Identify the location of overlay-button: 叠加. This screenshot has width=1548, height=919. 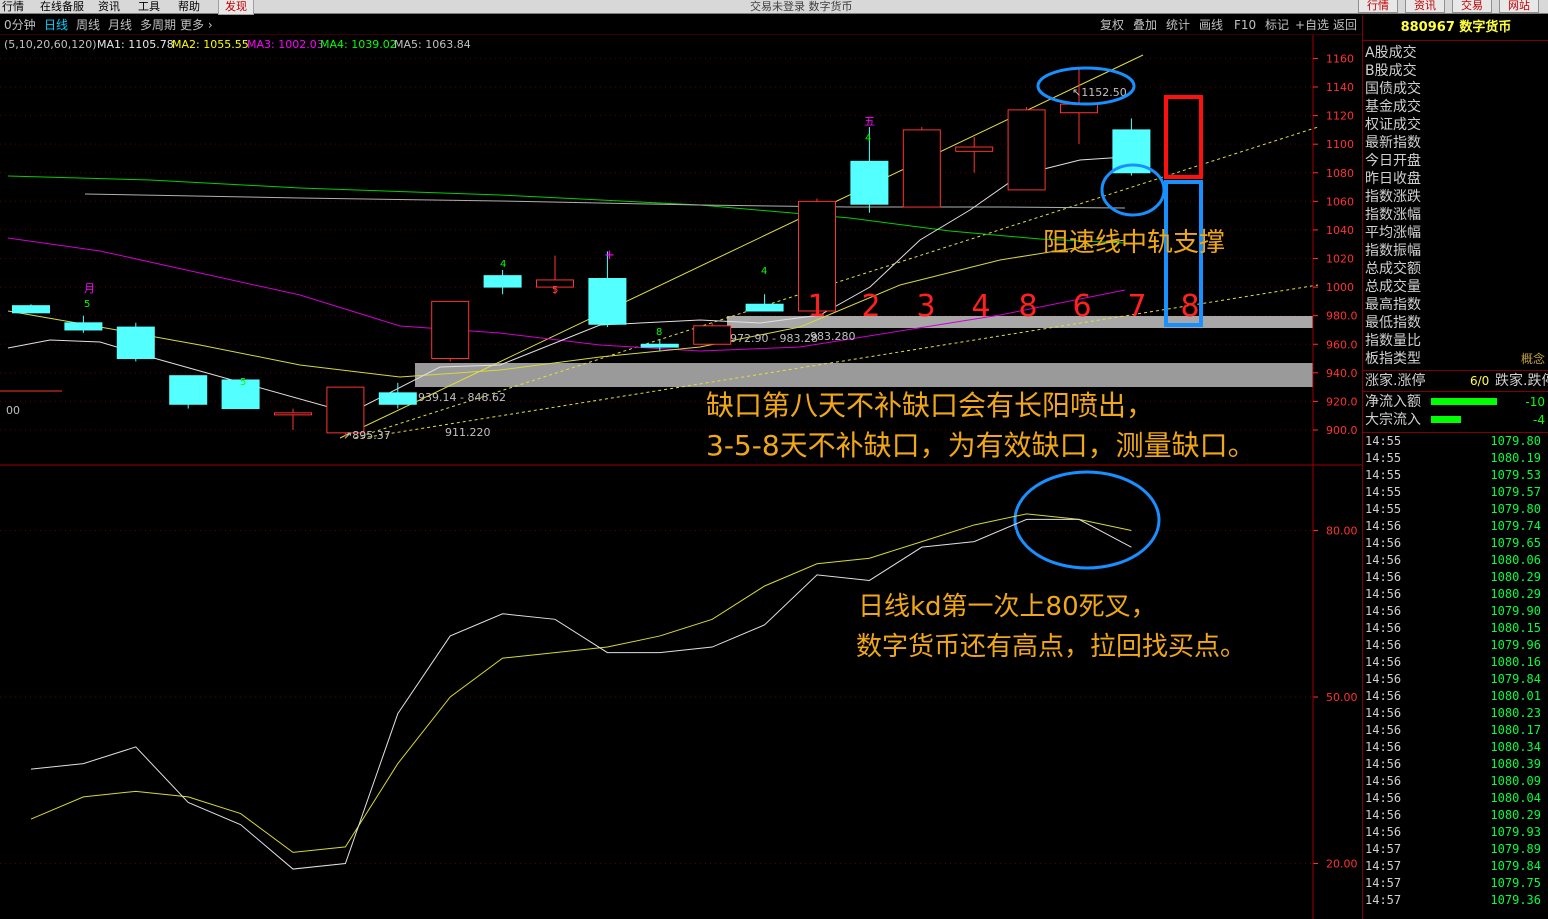
(1145, 25).